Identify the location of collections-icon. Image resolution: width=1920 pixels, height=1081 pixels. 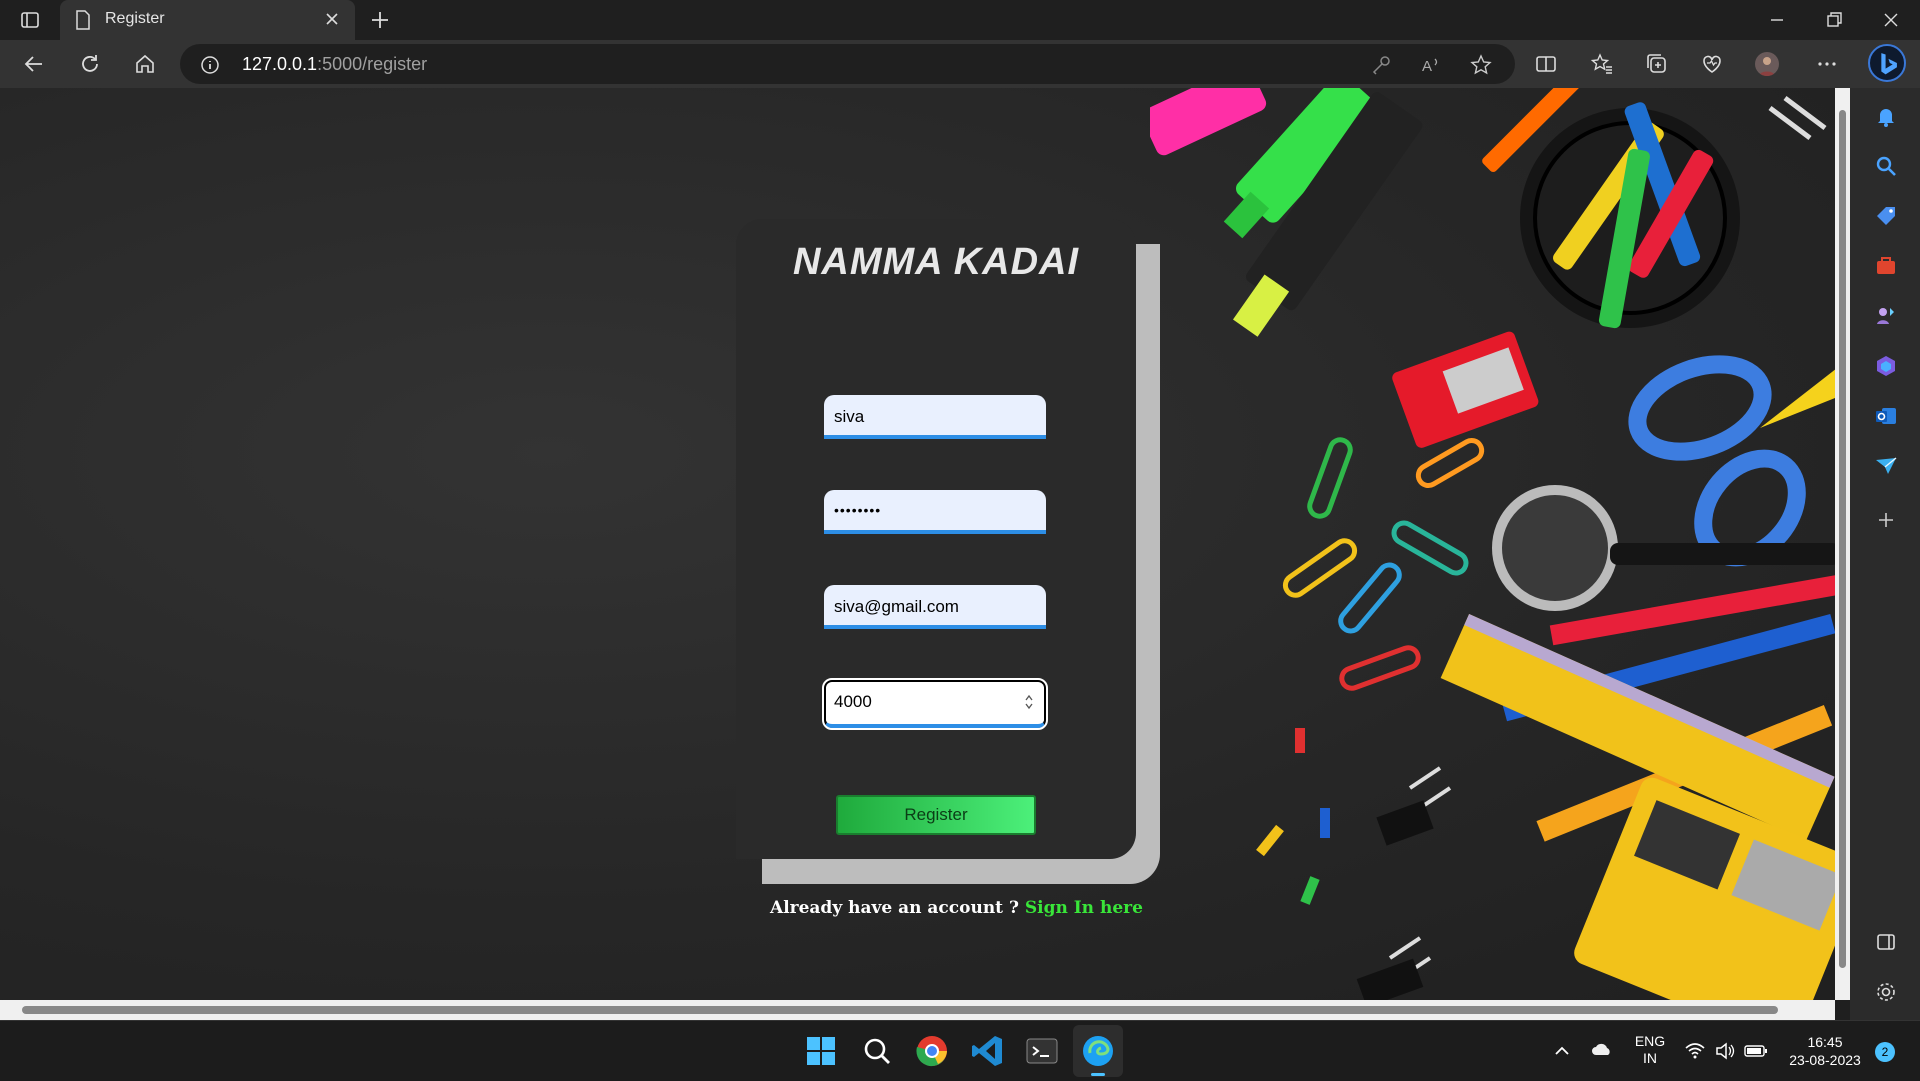
(1657, 64).